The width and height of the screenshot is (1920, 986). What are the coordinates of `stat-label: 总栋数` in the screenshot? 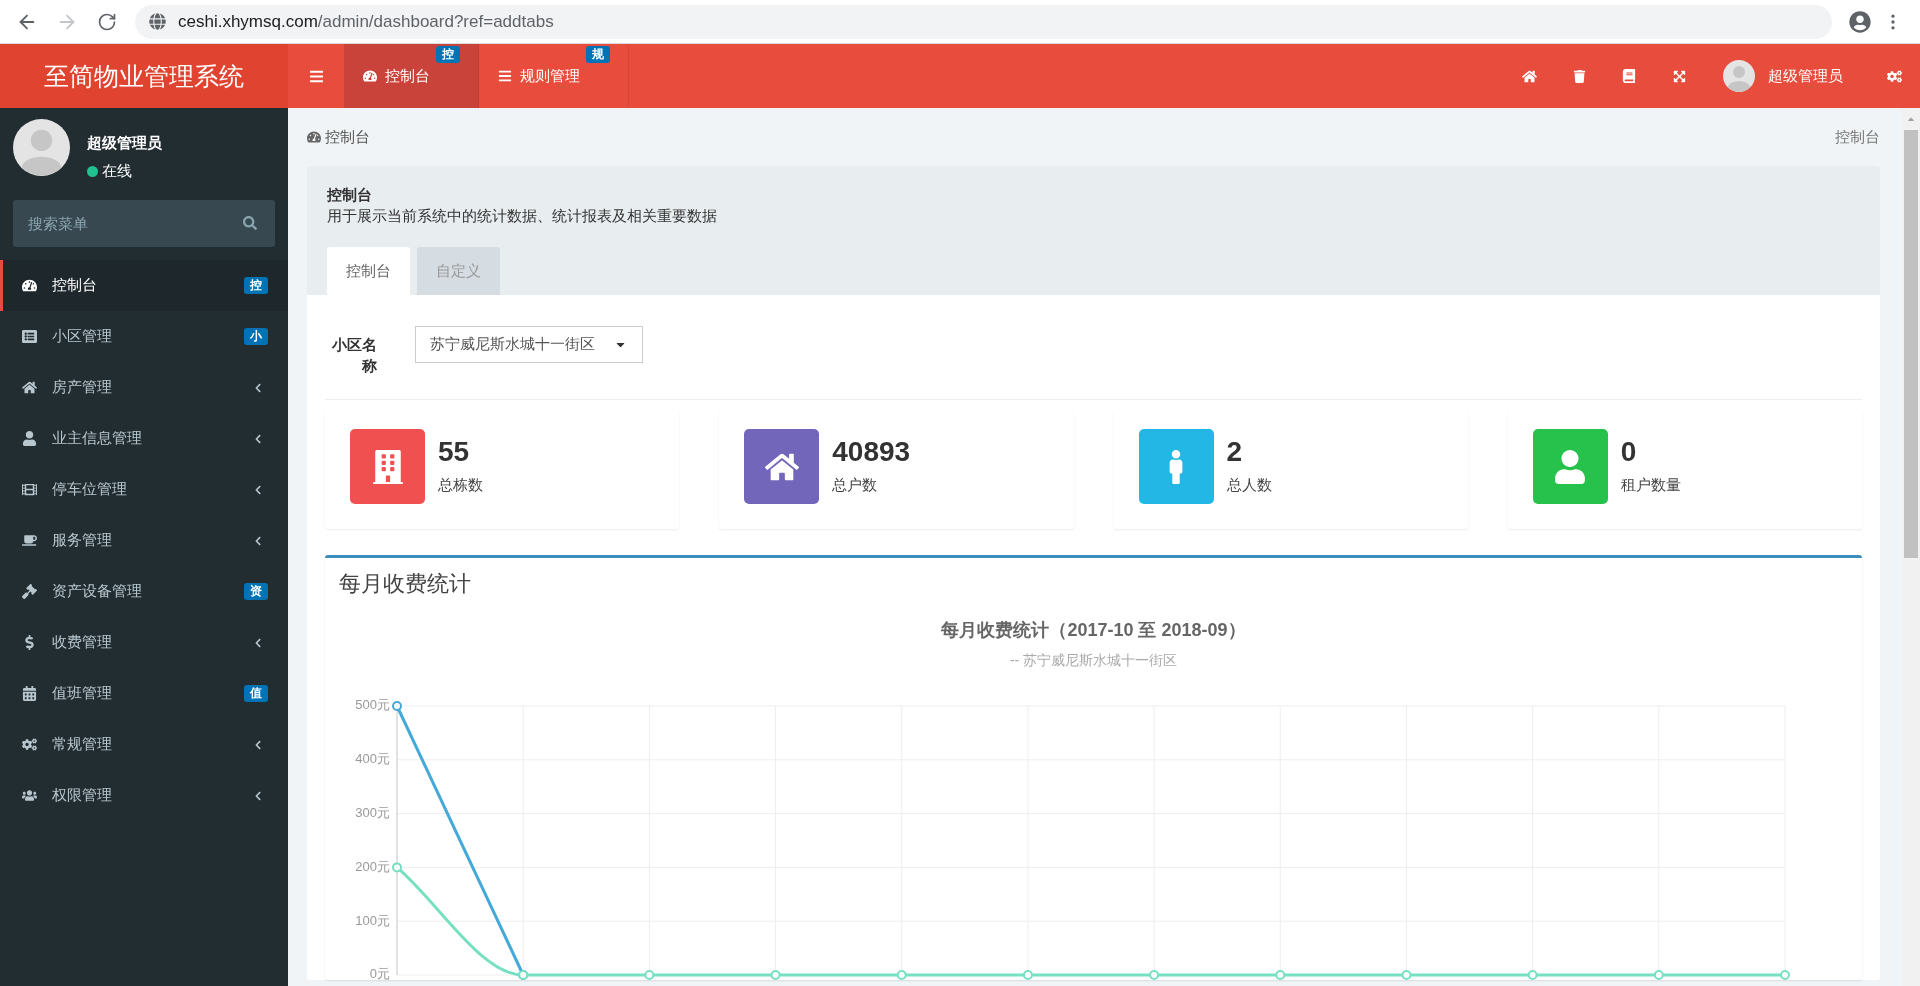 It's located at (460, 485).